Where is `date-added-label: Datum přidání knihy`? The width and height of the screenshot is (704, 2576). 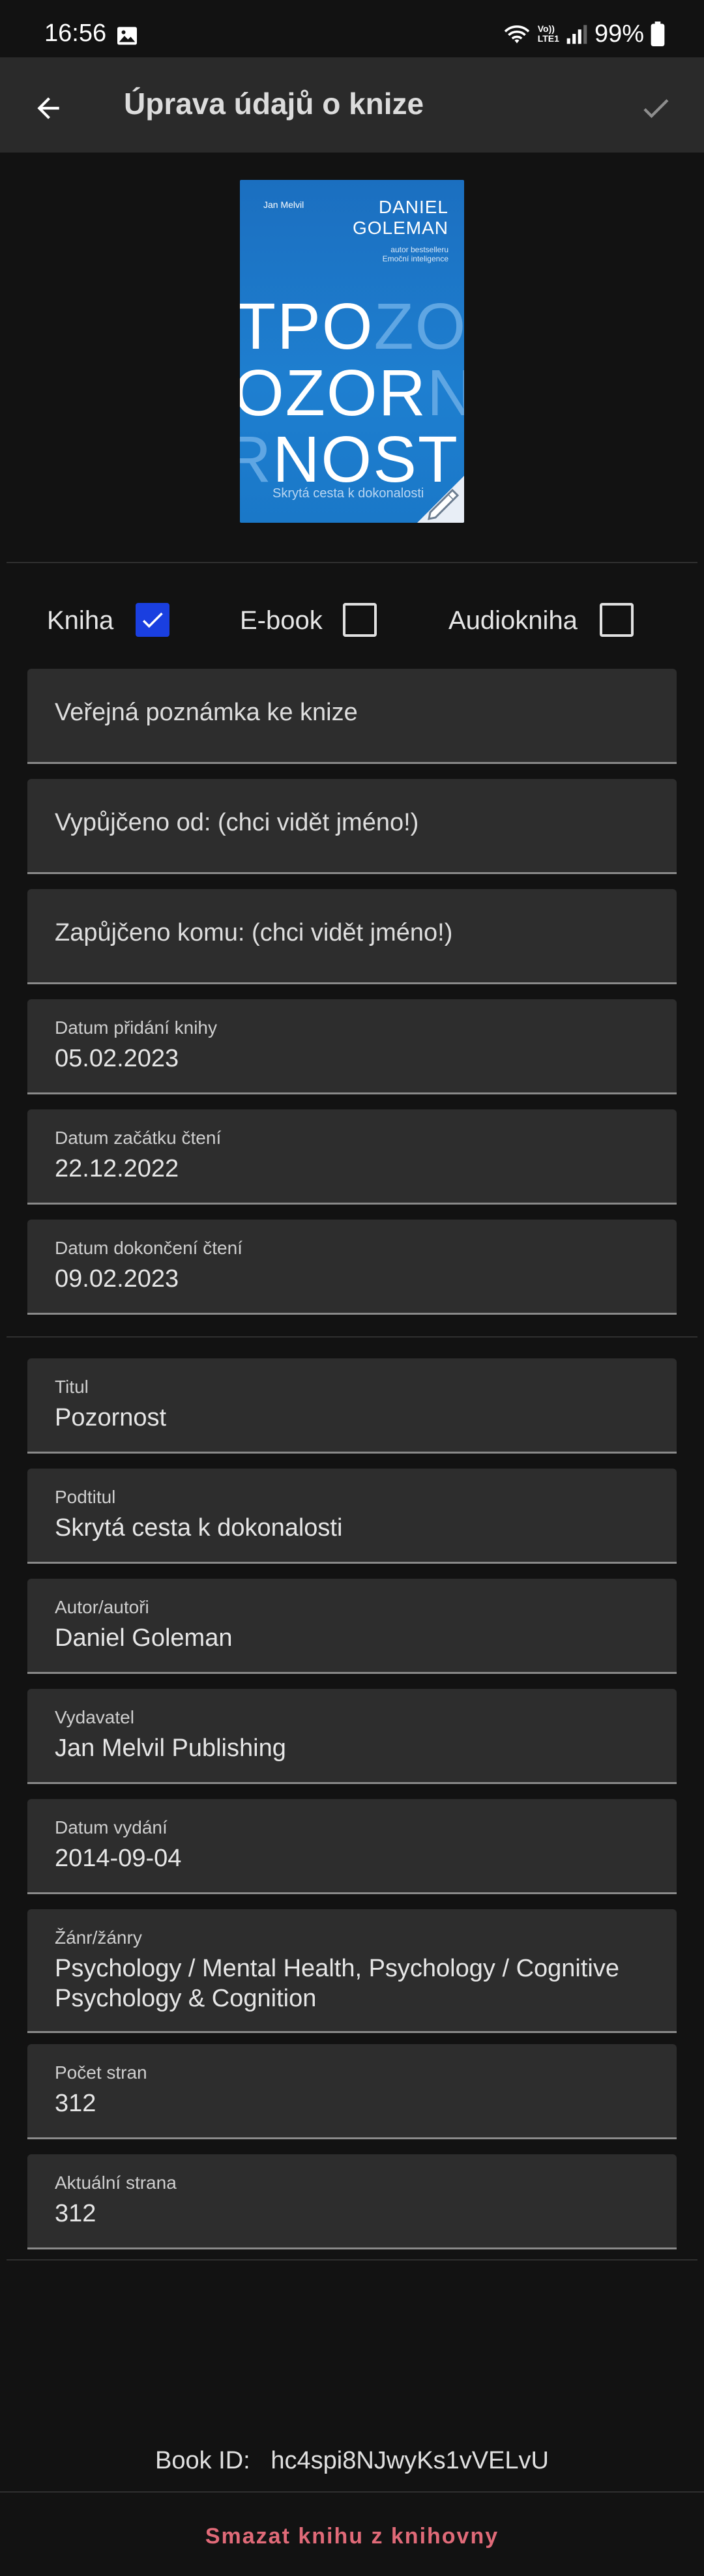
date-added-label: Datum přidání knihy is located at coordinates (136, 1027).